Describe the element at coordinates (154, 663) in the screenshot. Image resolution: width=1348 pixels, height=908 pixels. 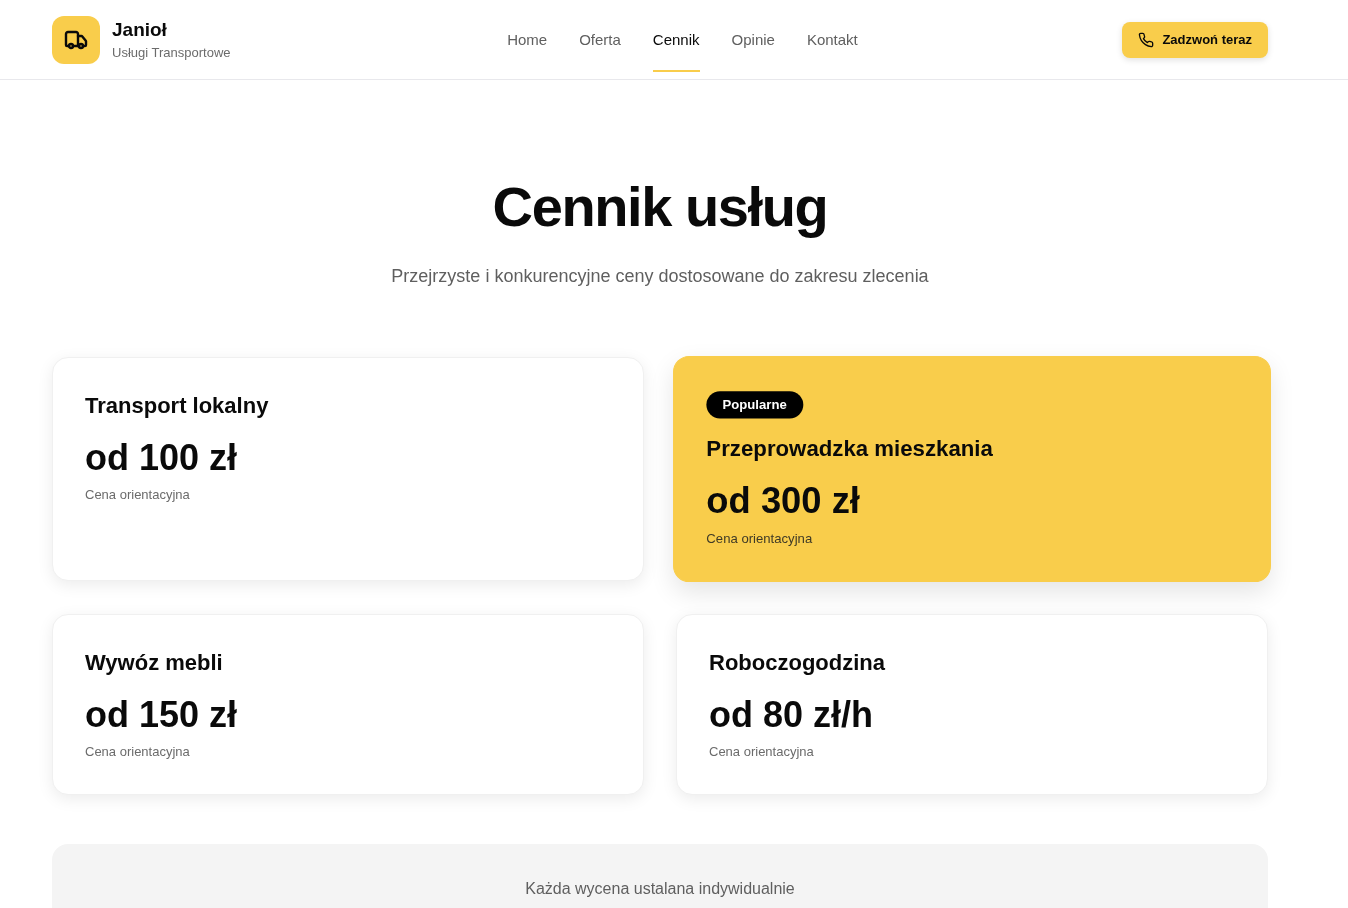
I see `service-title: Wywóz mebli` at that location.